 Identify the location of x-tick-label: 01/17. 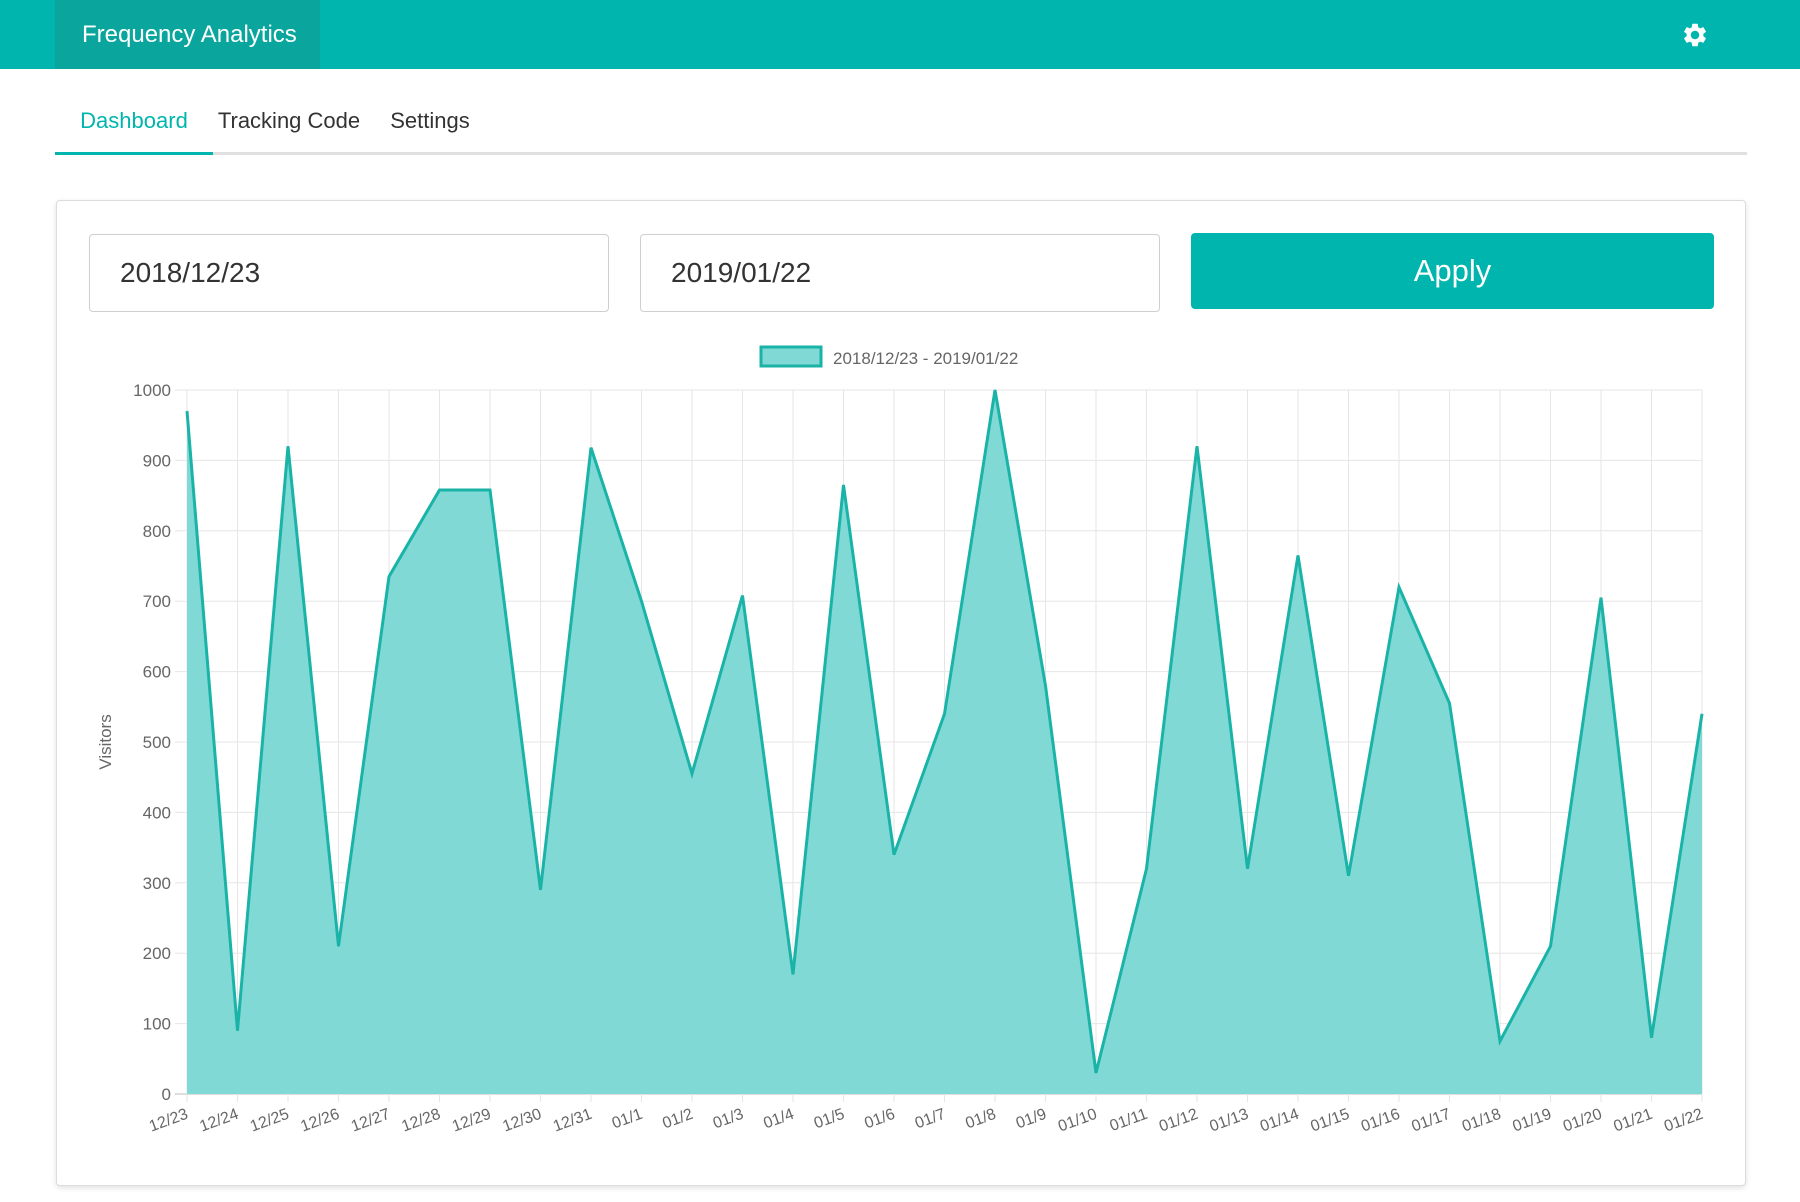
(1431, 1121).